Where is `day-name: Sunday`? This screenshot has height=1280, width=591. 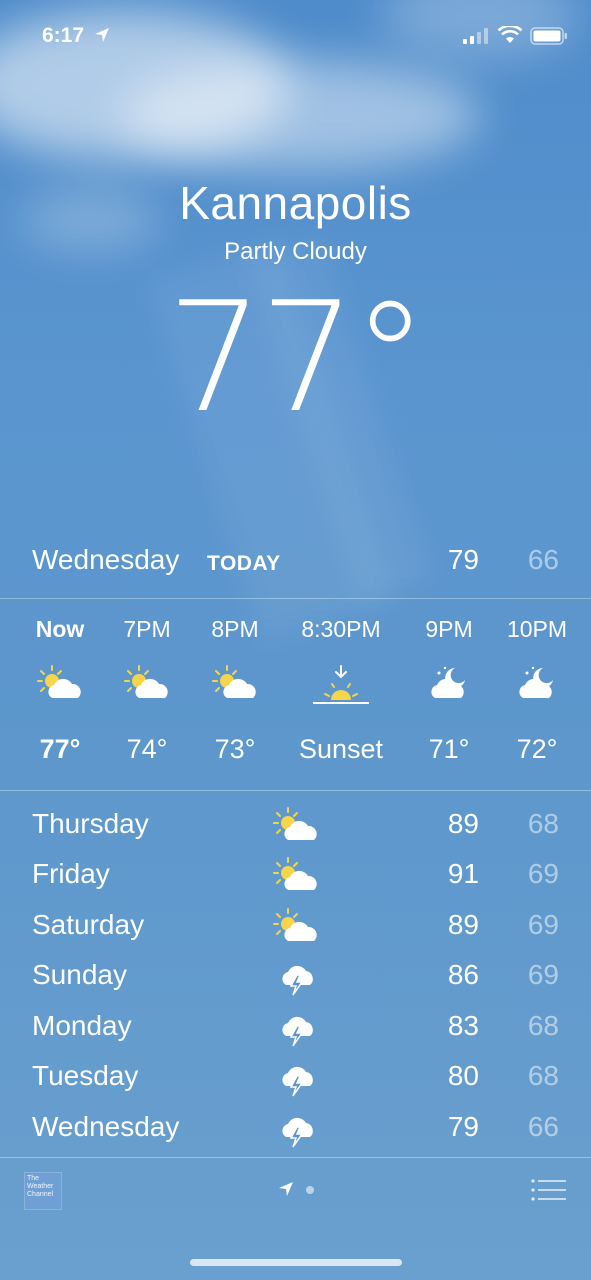
day-name: Sunday is located at coordinates (79, 974).